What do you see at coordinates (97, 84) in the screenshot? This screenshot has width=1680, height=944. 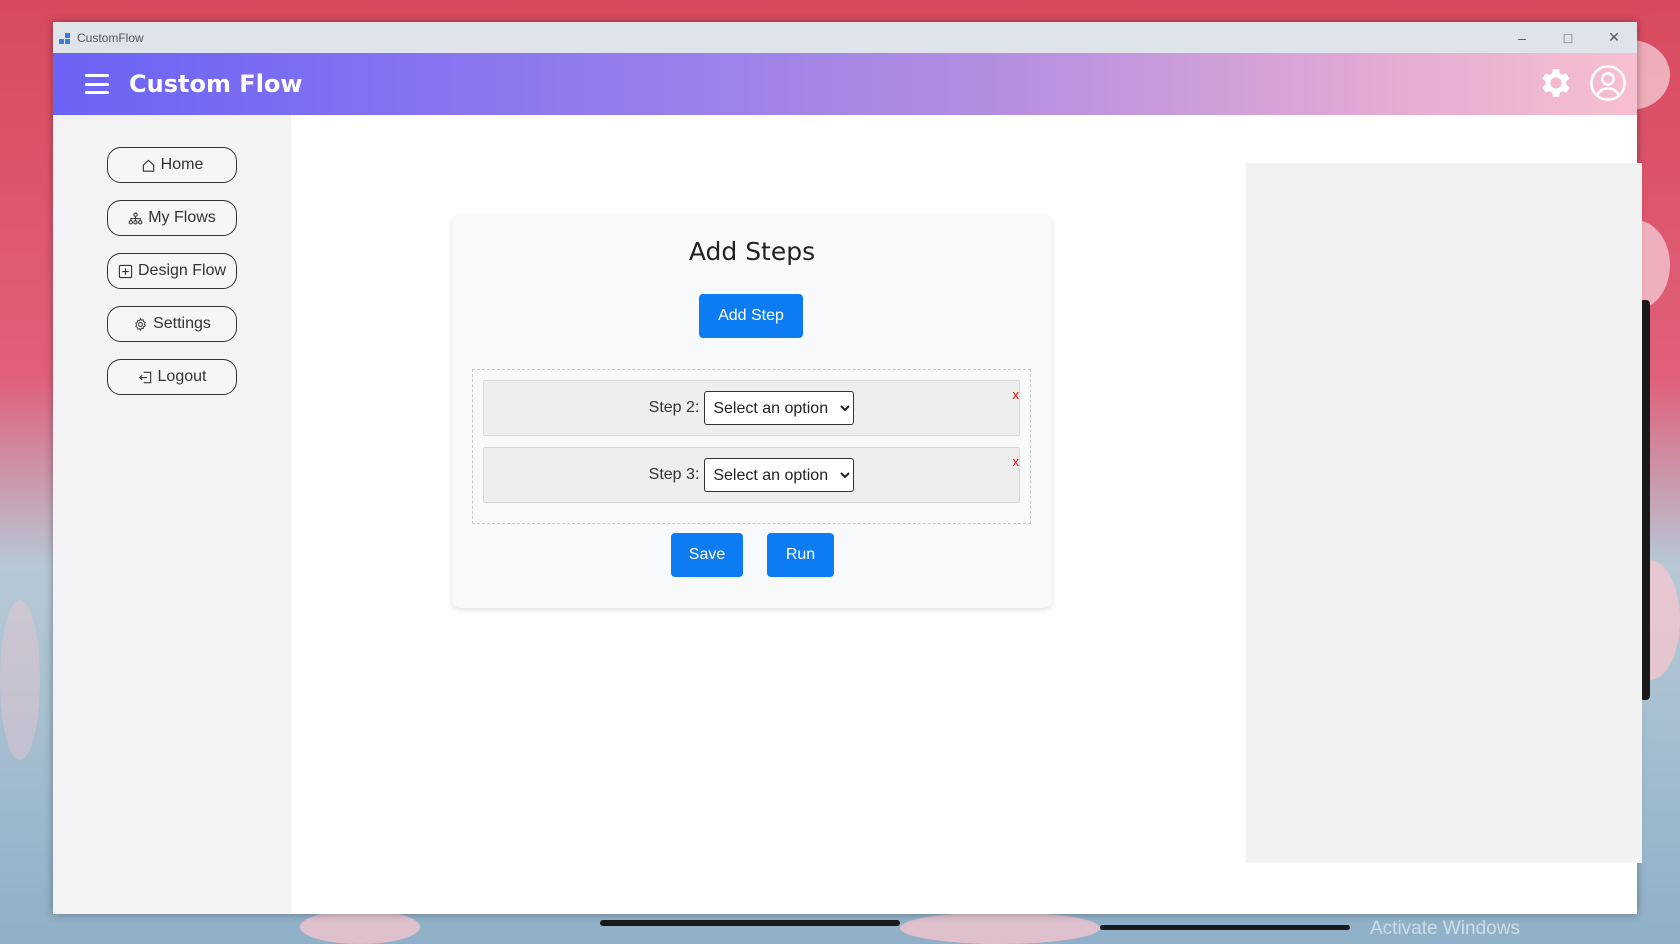 I see `hamburger-menu-icon` at bounding box center [97, 84].